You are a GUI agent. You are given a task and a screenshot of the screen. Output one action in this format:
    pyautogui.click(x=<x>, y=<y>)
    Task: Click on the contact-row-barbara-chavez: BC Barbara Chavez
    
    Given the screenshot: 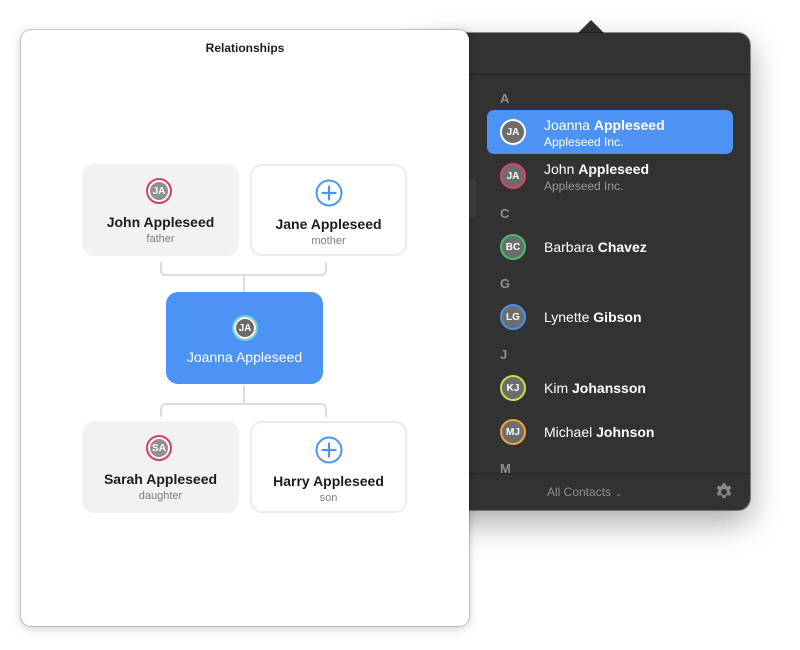 What is the action you would take?
    pyautogui.click(x=610, y=247)
    